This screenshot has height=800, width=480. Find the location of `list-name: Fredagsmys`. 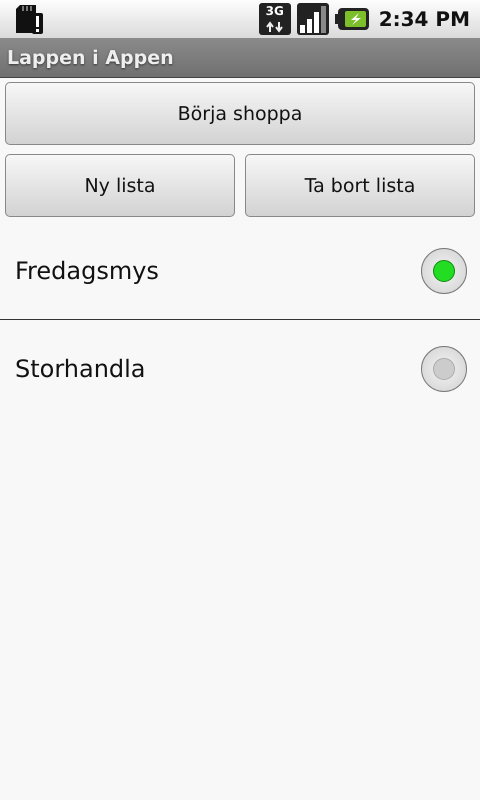

list-name: Fredagsmys is located at coordinates (87, 270).